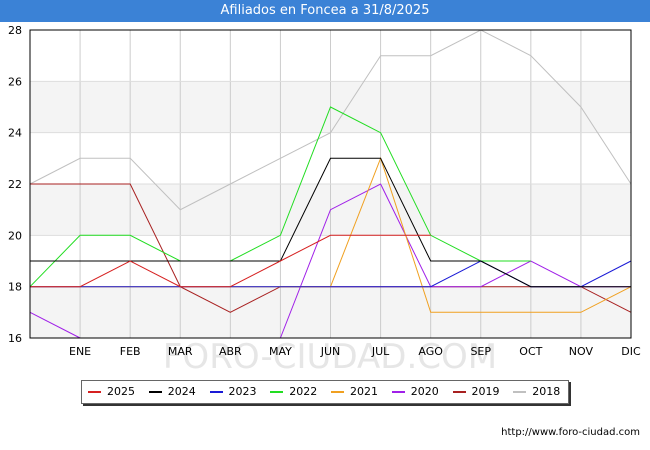 The image size is (650, 450). I want to click on legend-label: 2023, so click(242, 391).